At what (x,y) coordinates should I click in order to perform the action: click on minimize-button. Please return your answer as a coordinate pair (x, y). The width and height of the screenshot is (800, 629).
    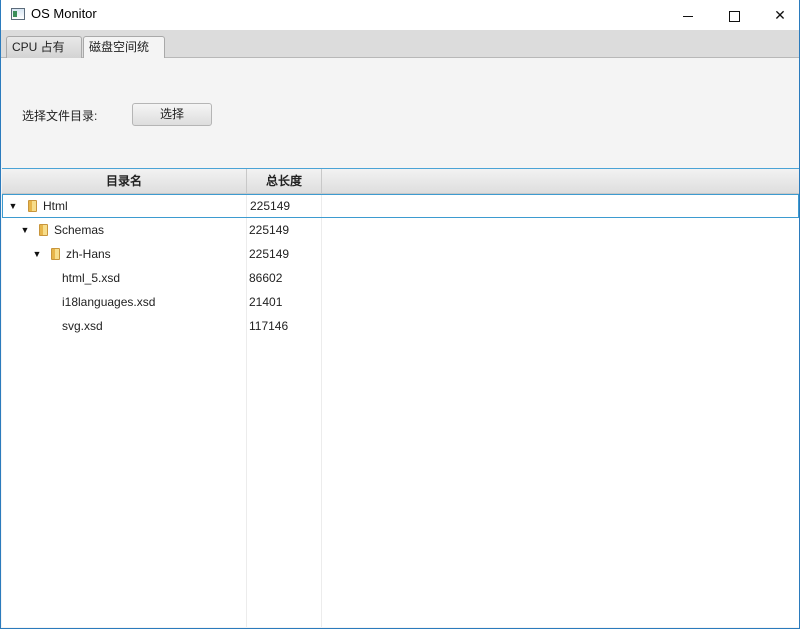
    Looking at the image, I should click on (688, 15).